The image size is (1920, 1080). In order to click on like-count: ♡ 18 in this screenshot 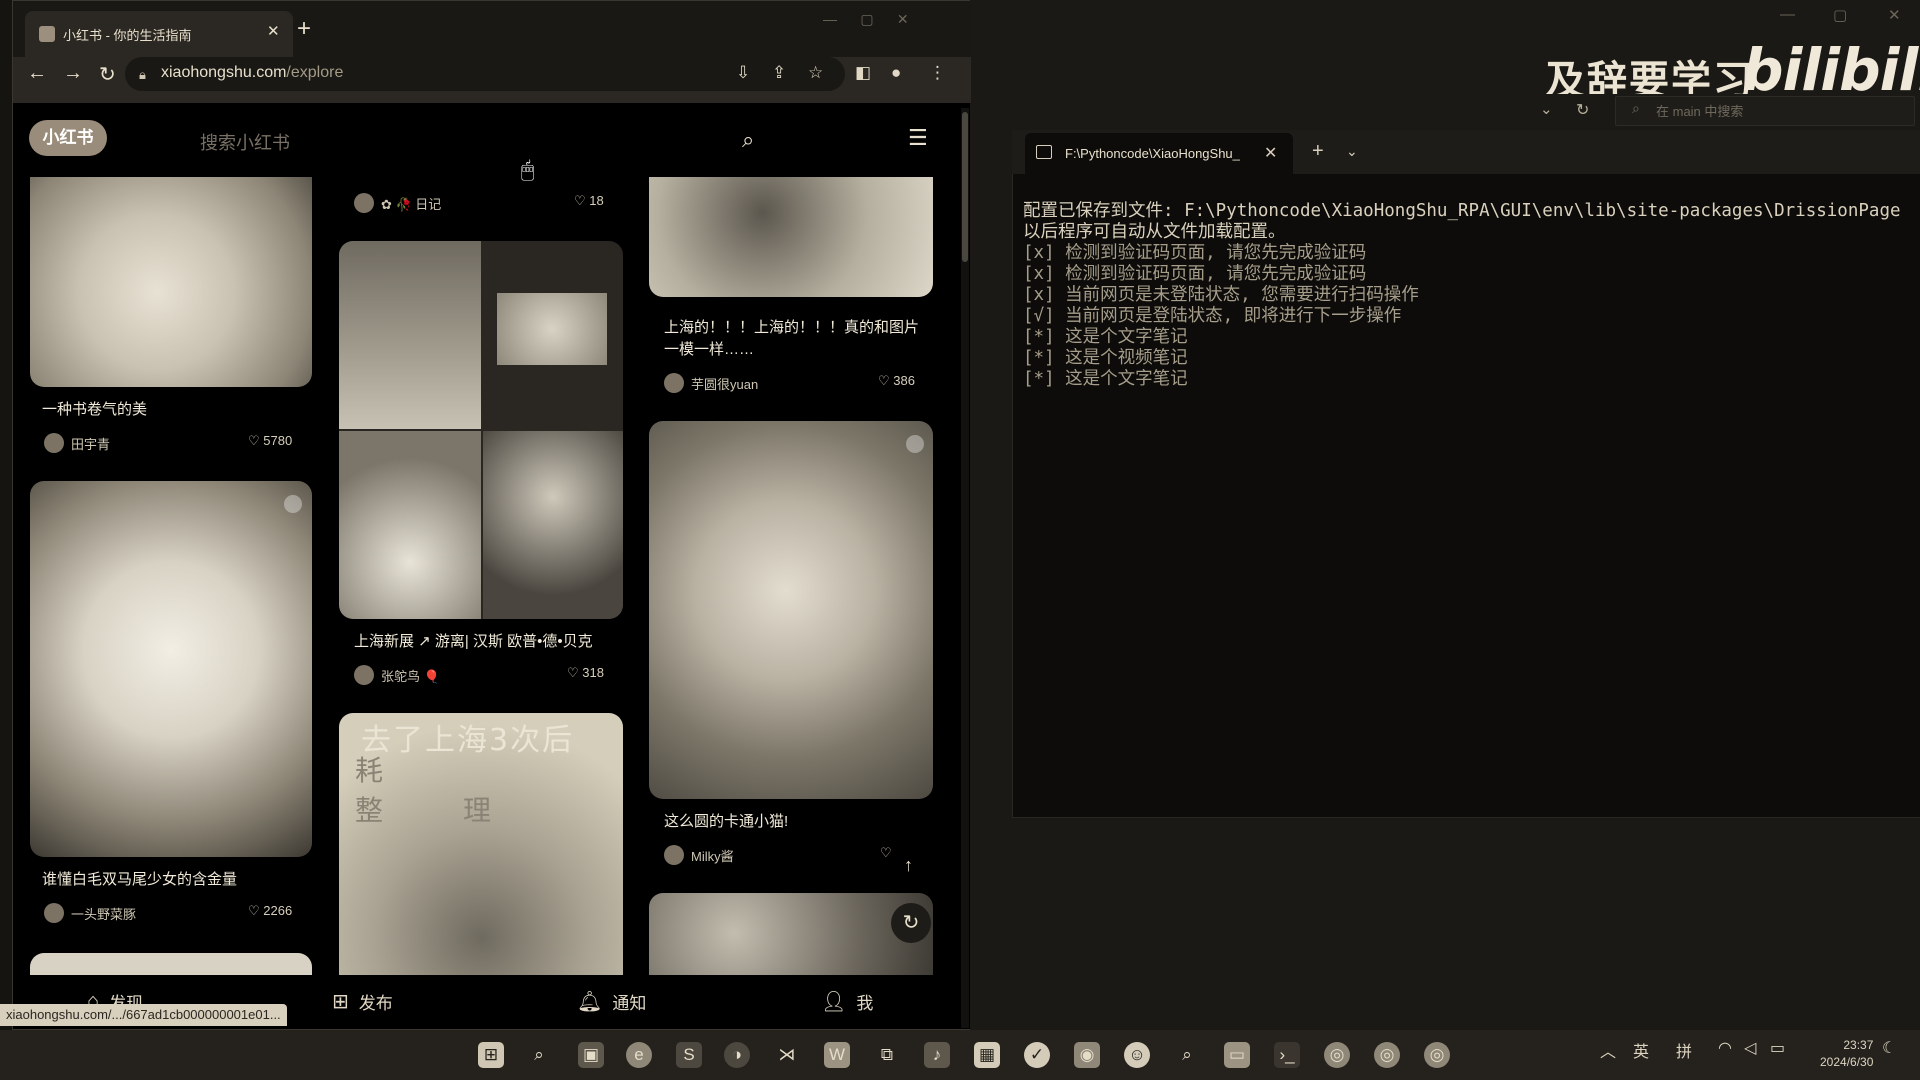, I will do `click(589, 201)`.